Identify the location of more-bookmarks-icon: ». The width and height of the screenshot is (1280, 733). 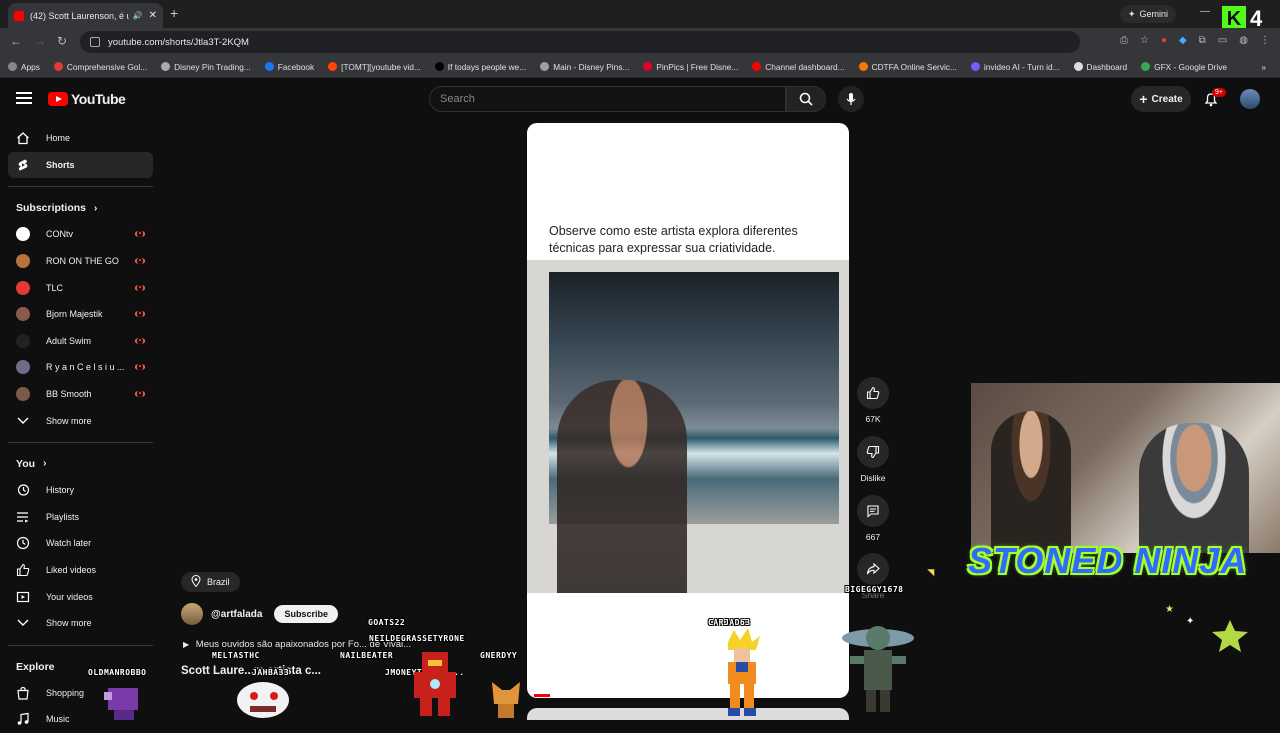
(1263, 67).